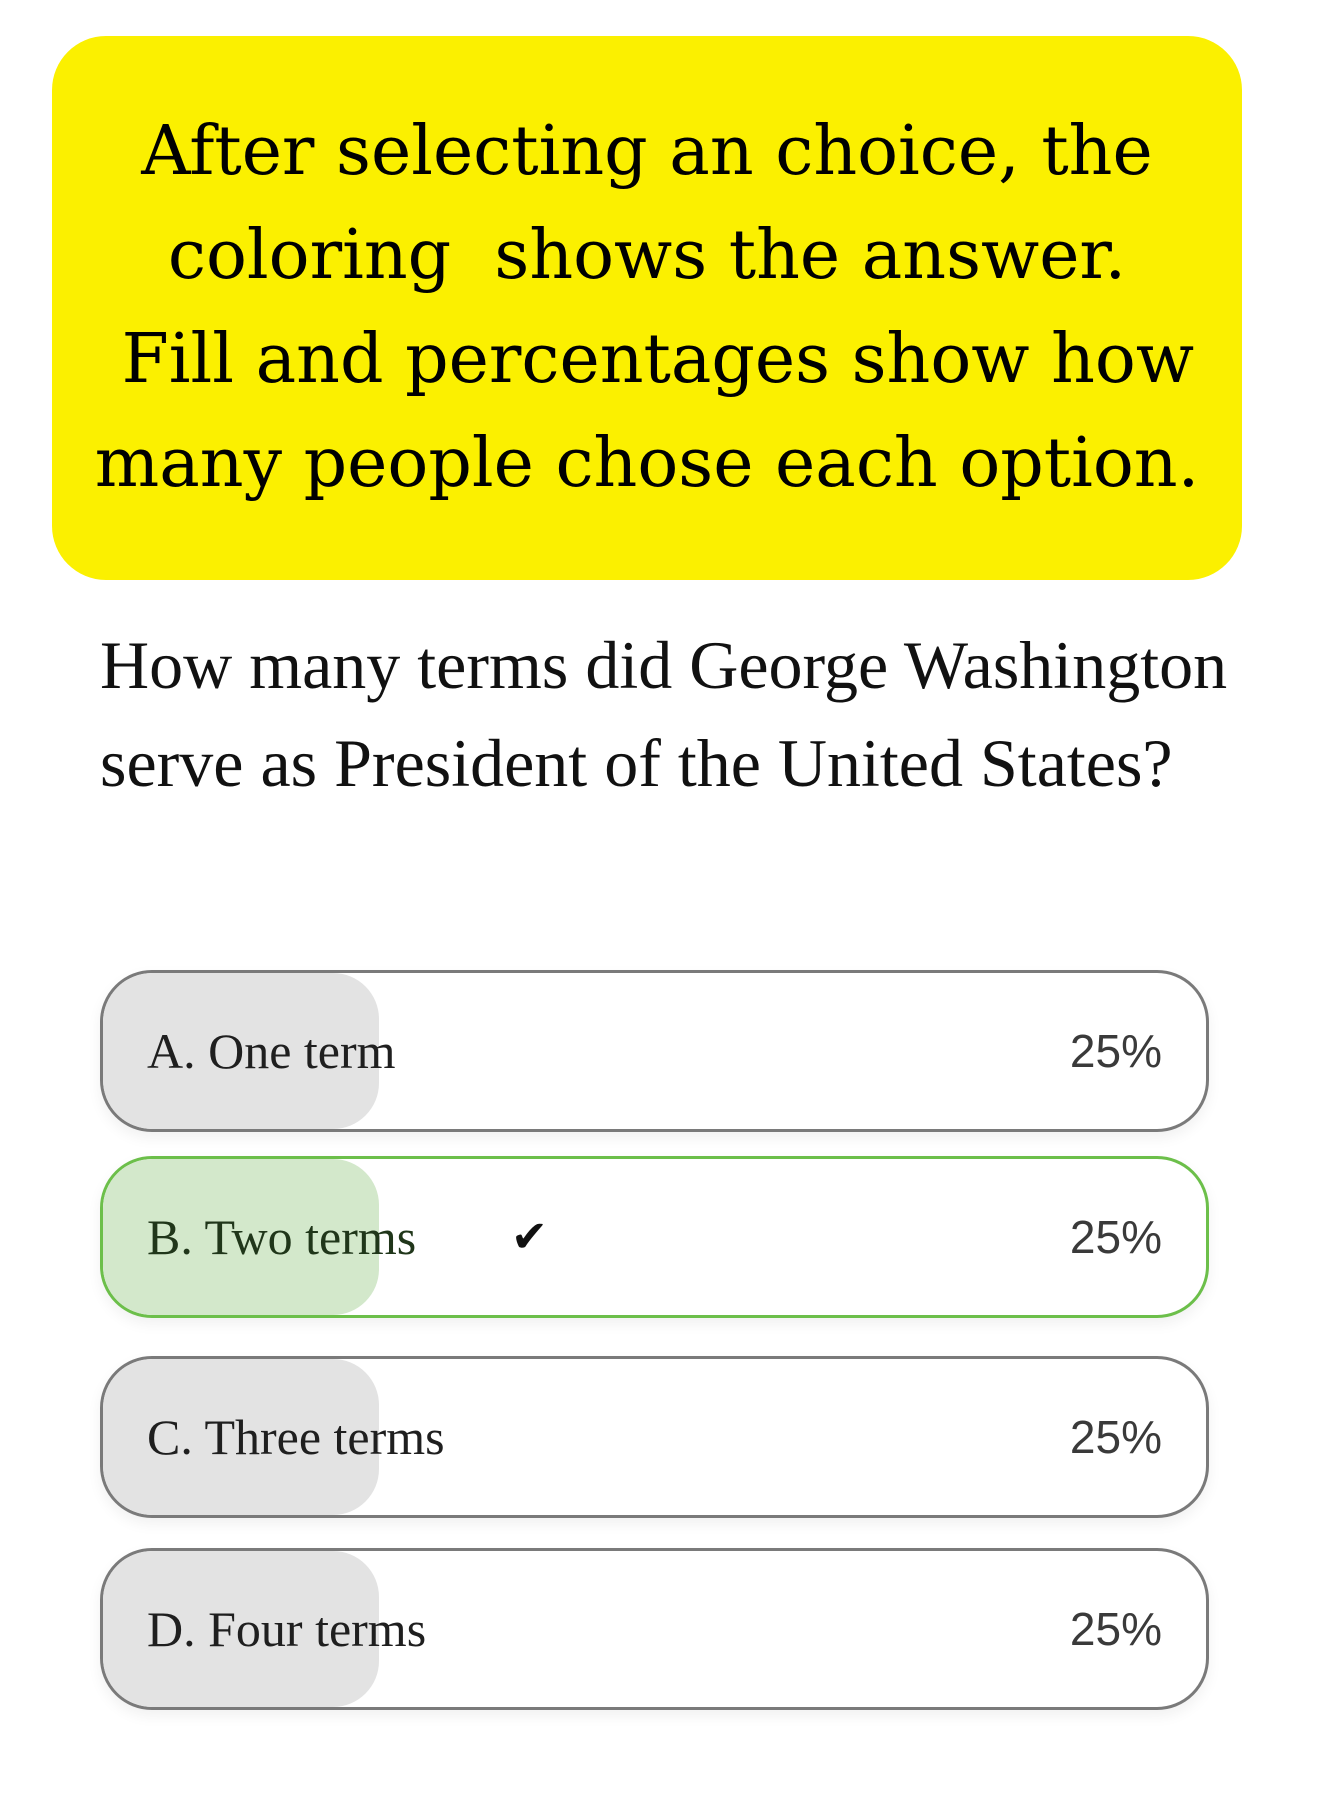 Image resolution: width=1320 pixels, height=1800 pixels. What do you see at coordinates (282, 1237) in the screenshot?
I see `option-label: B. Two terms` at bounding box center [282, 1237].